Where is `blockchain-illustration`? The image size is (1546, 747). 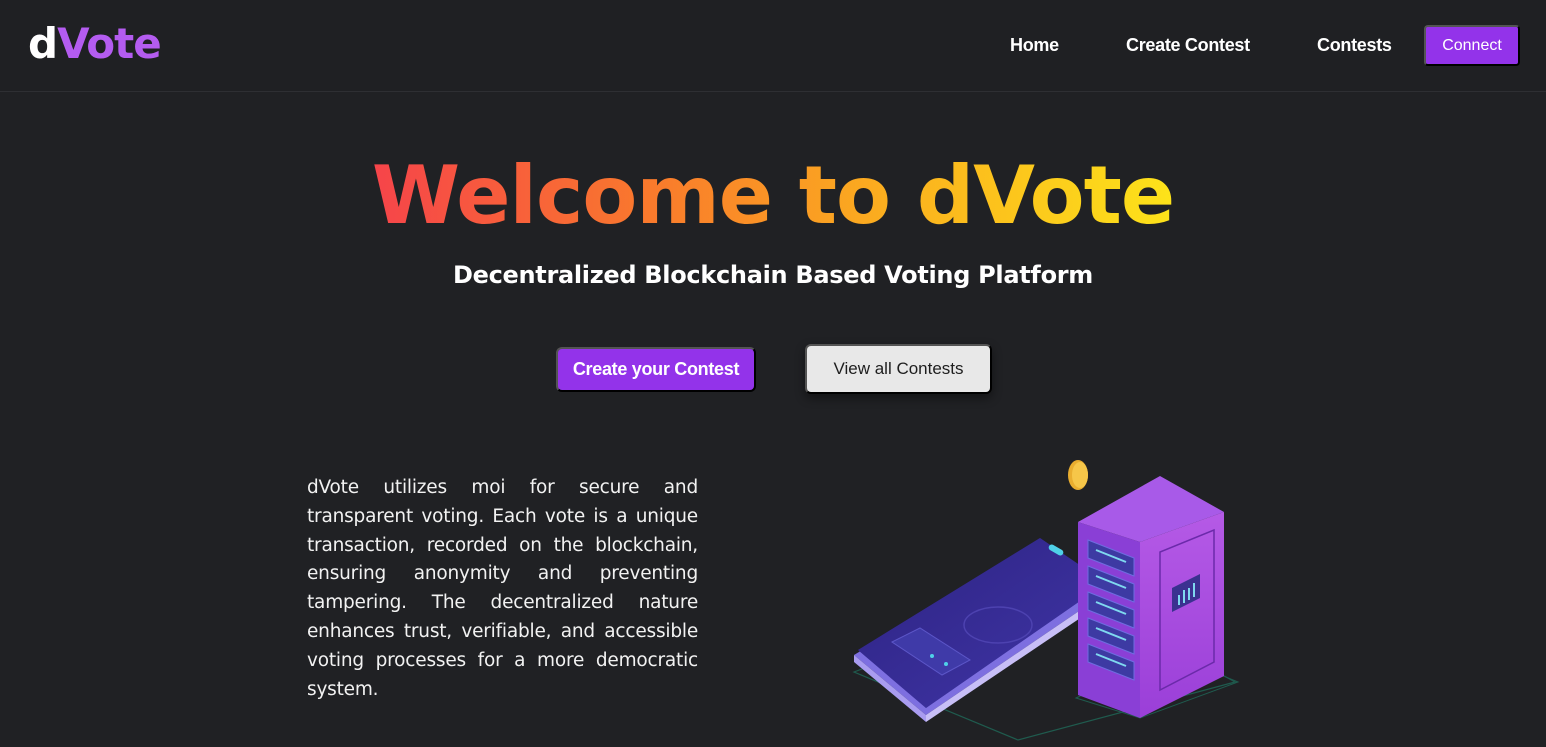 blockchain-illustration is located at coordinates (1045, 598).